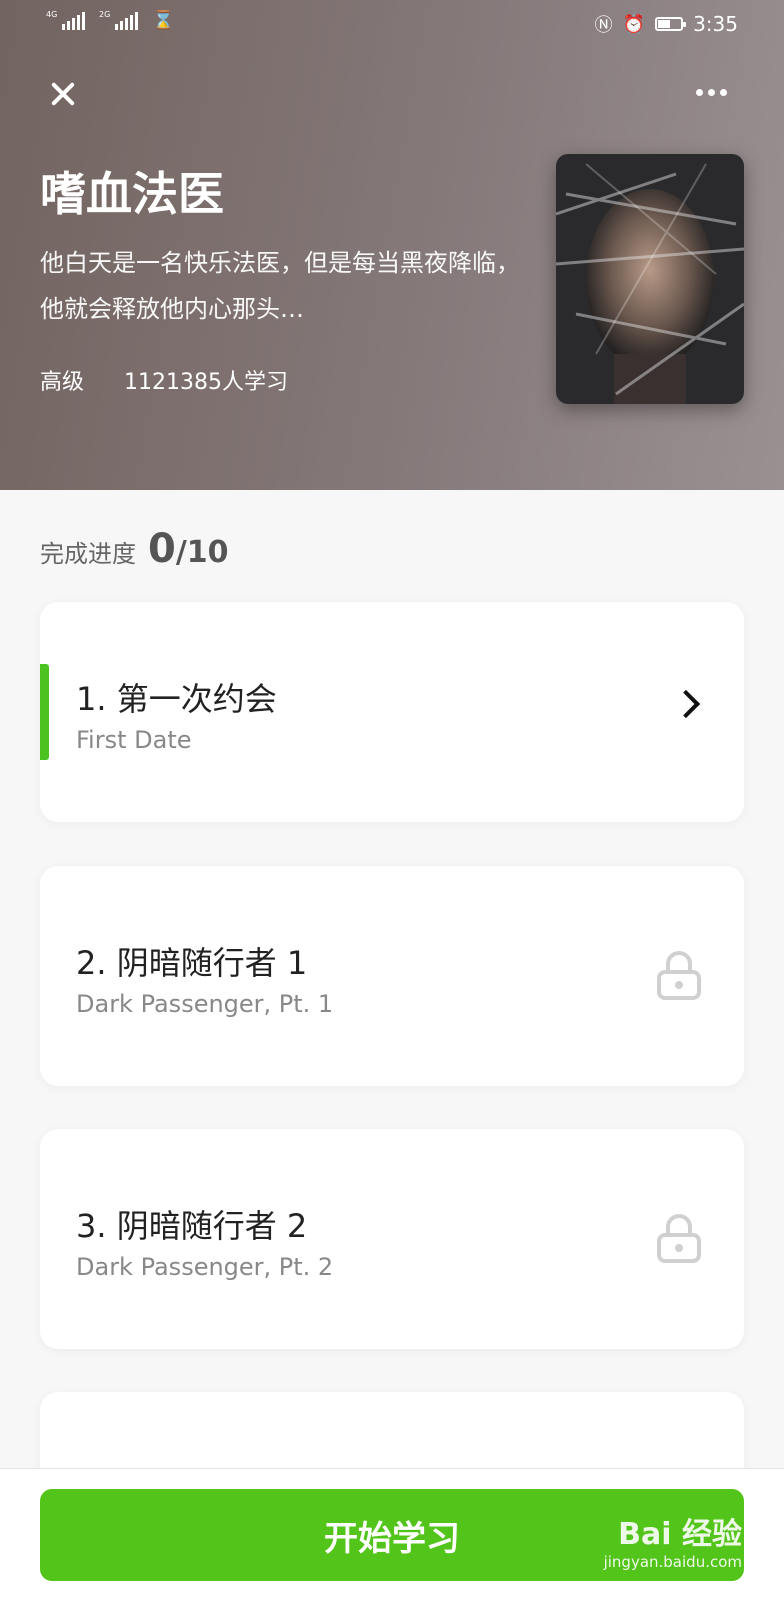  Describe the element at coordinates (718, 92) in the screenshot. I see `more-options-button` at that location.